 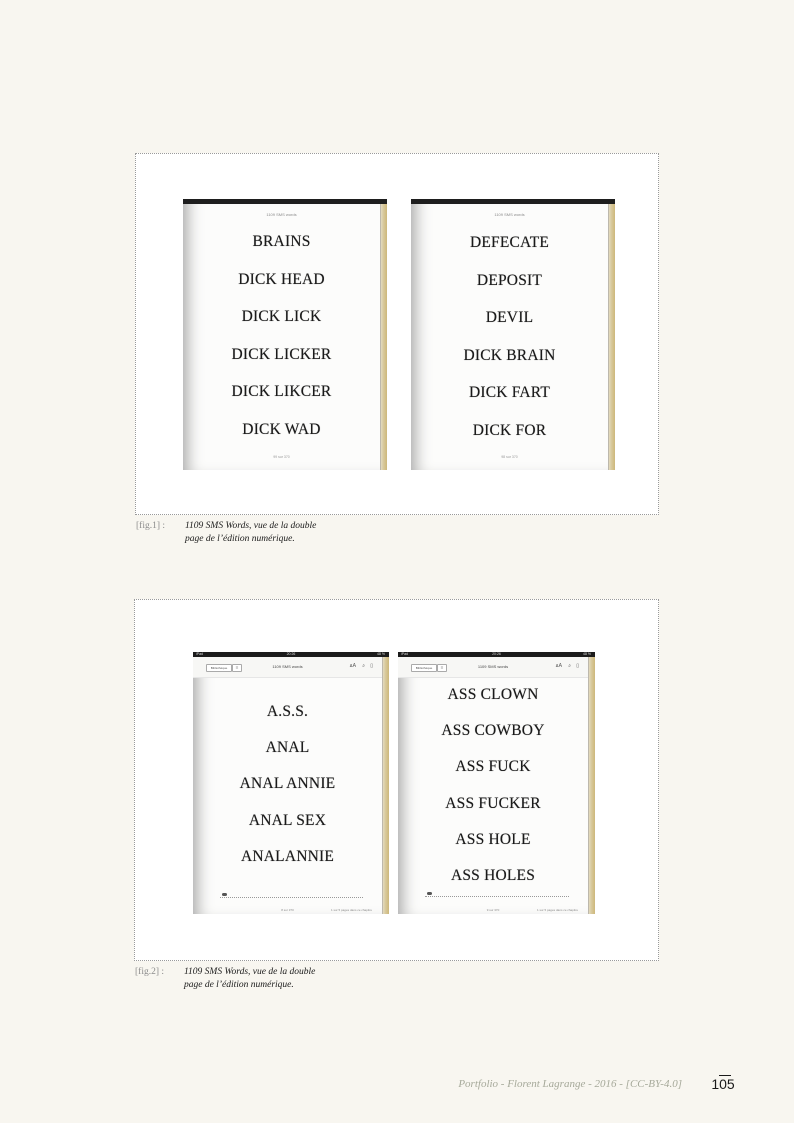 I want to click on figure-label: [fig.1] :, so click(x=151, y=526).